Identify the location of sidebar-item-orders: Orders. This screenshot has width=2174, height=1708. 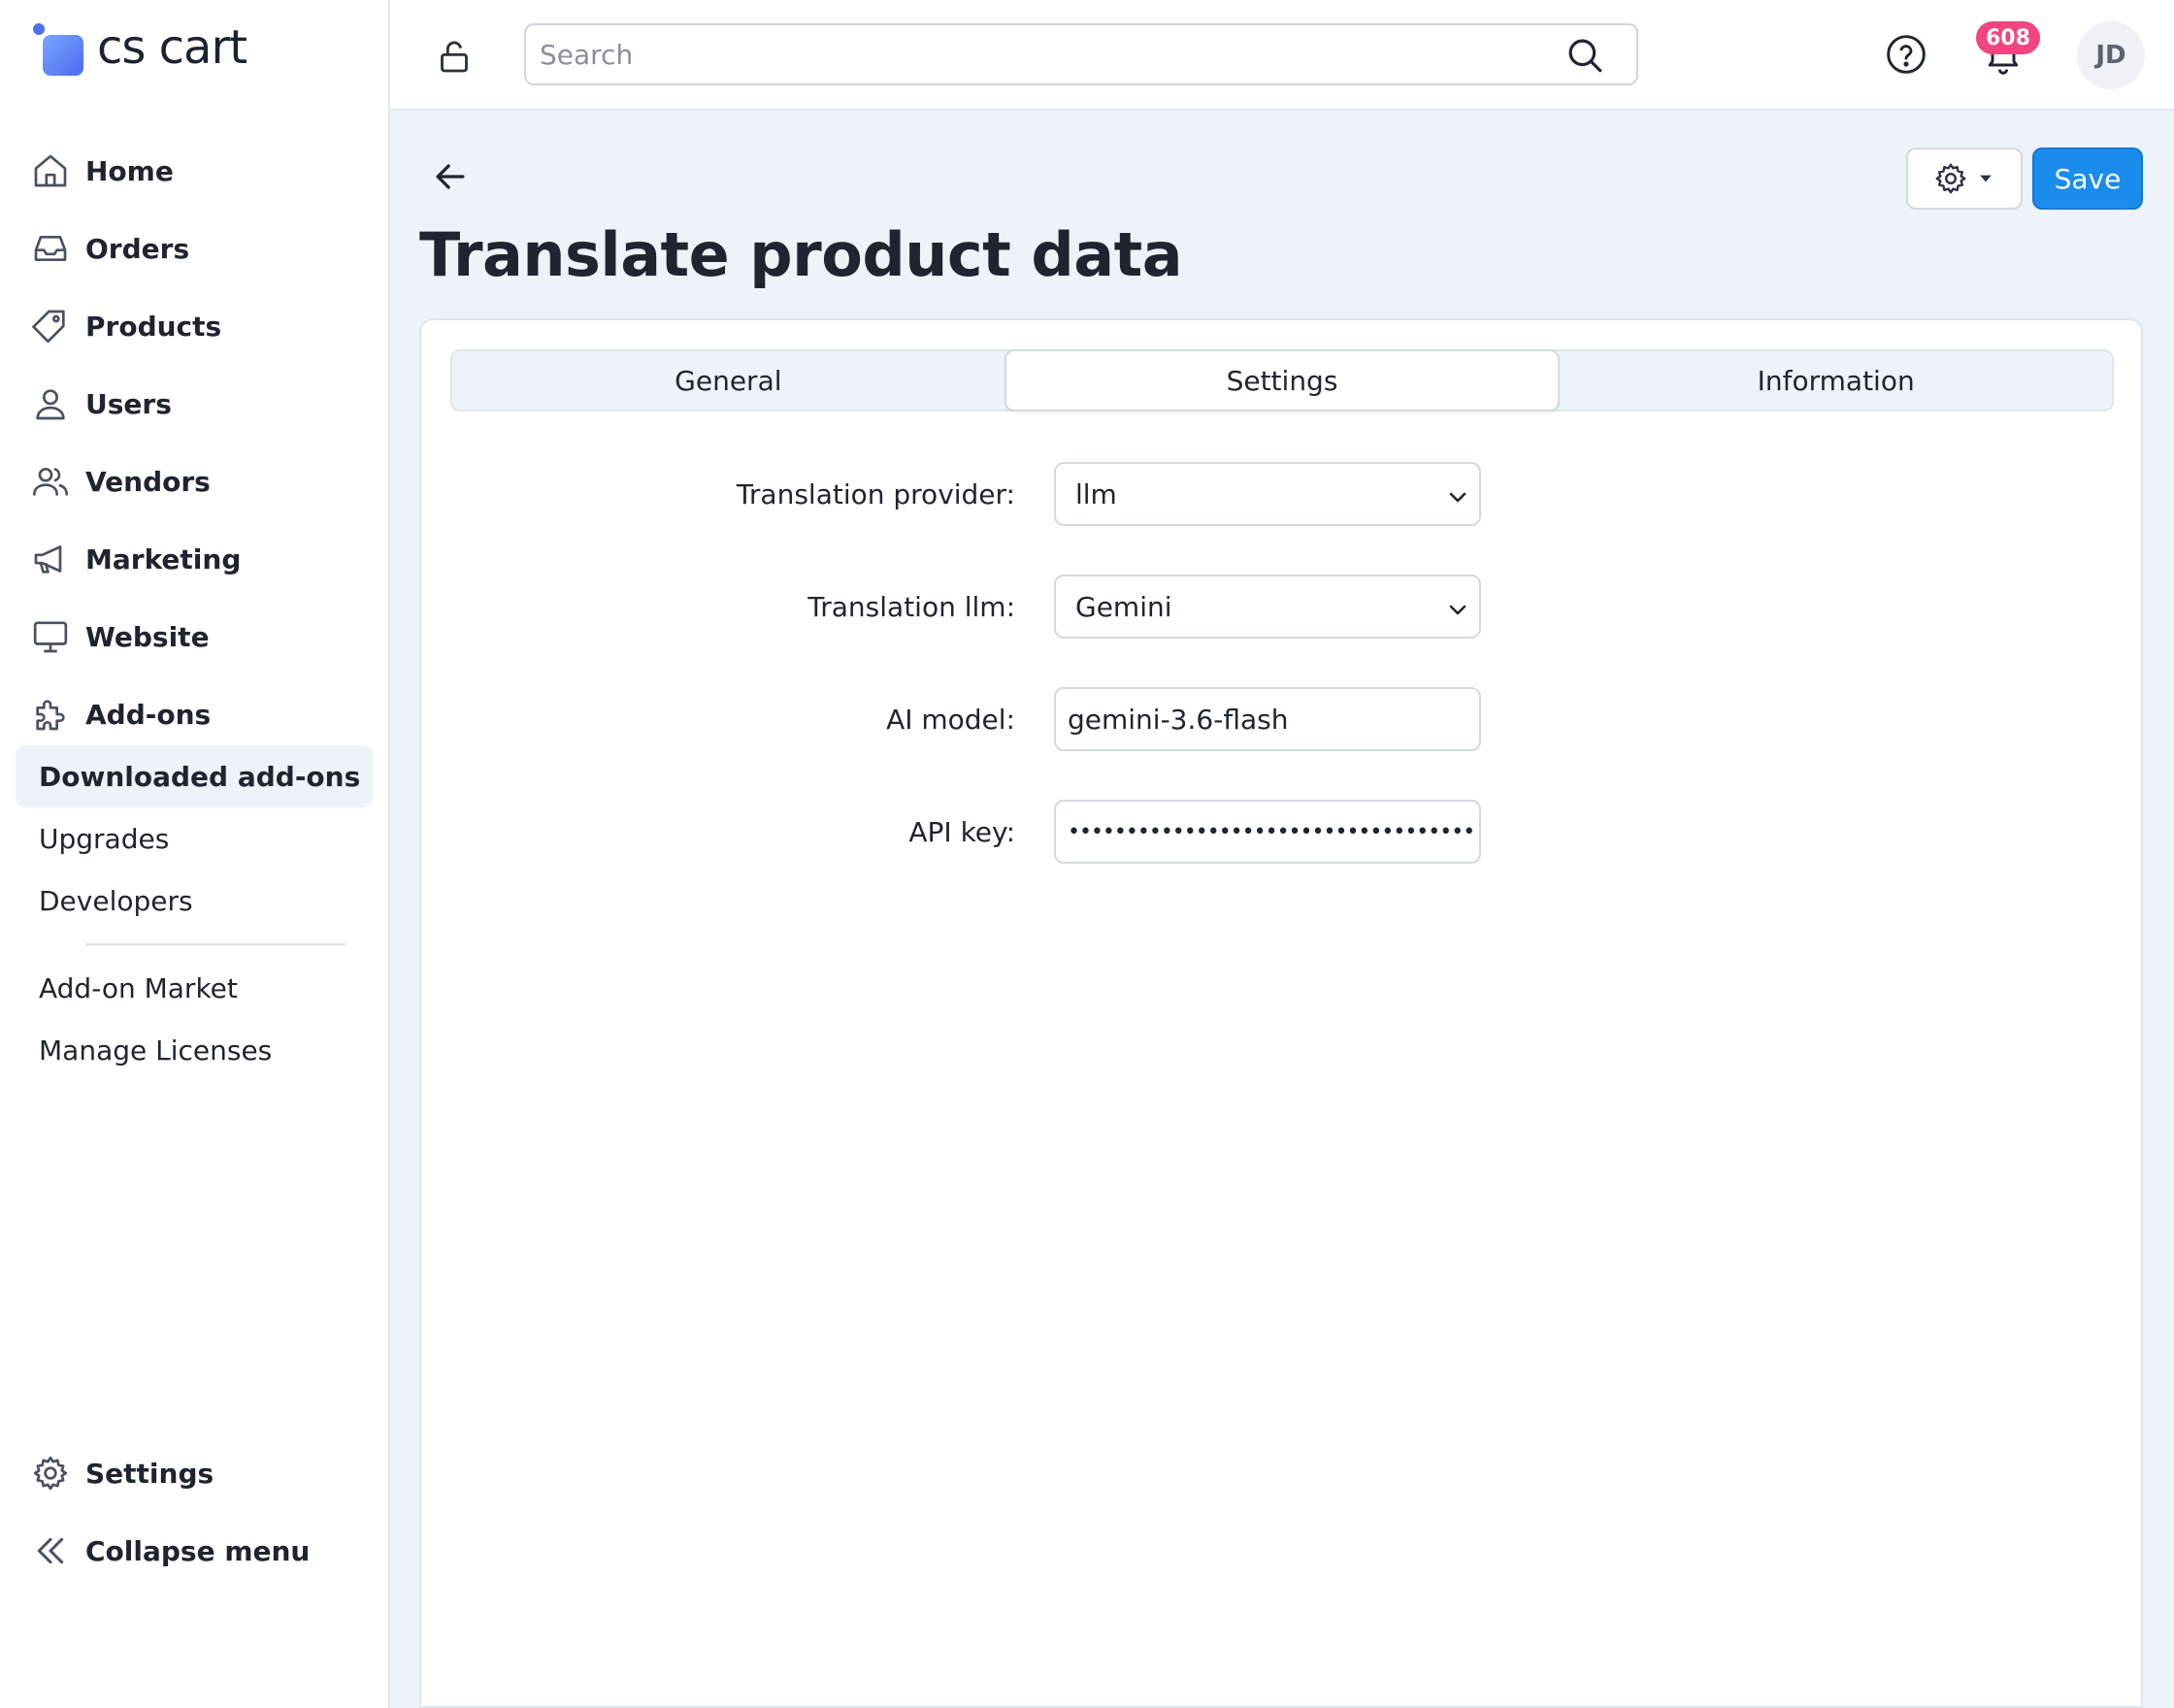
(194, 249).